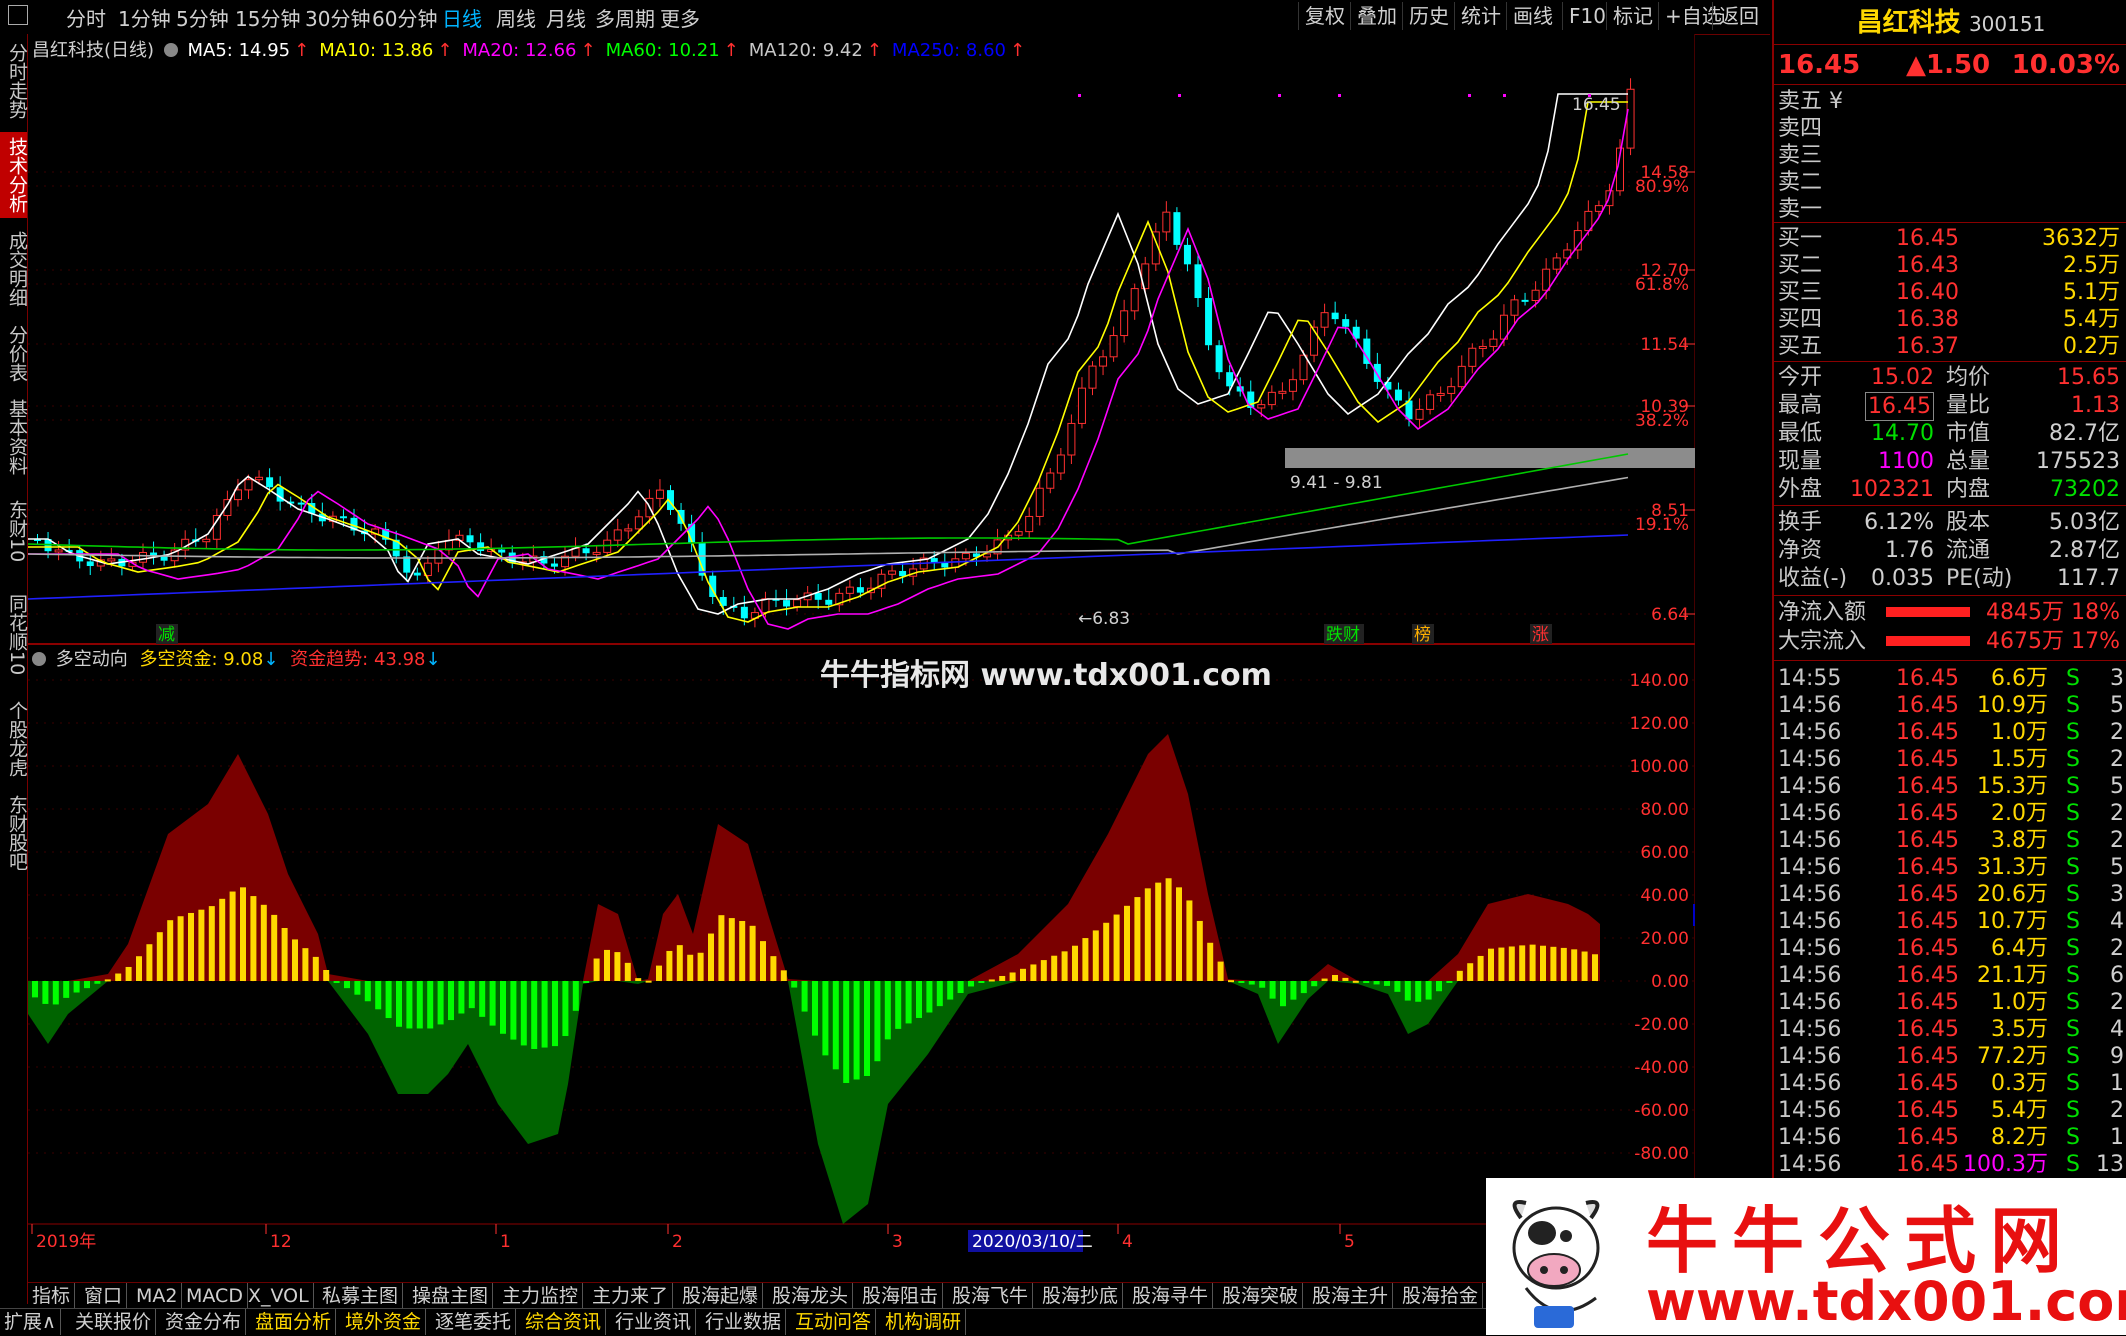 This screenshot has width=2126, height=1336. What do you see at coordinates (1171, 1296) in the screenshot?
I see `indicator-tab: 股海寻牛` at bounding box center [1171, 1296].